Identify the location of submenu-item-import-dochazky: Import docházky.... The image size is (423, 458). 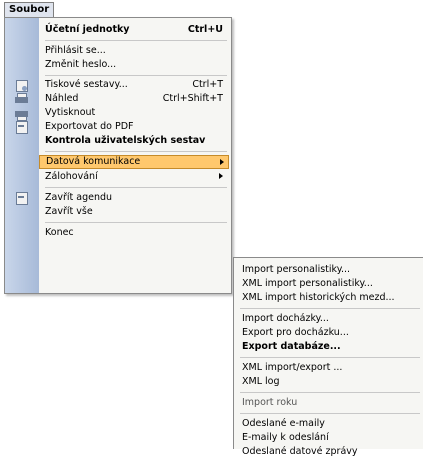
(332, 318).